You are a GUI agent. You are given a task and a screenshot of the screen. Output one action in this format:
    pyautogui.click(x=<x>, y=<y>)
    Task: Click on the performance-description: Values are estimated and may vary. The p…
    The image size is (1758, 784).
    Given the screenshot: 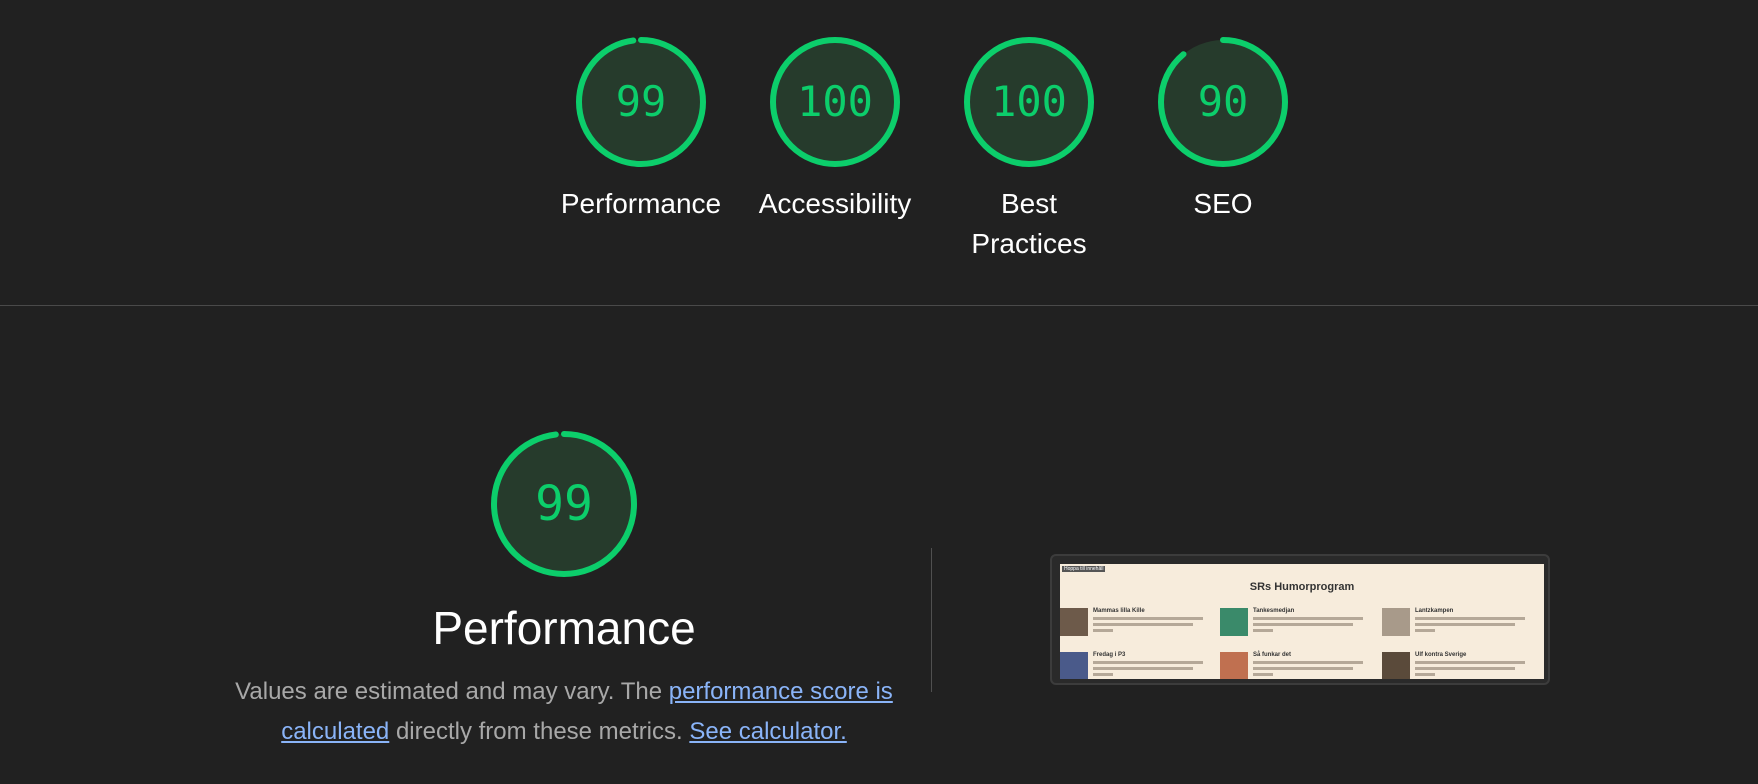 What is the action you would take?
    pyautogui.click(x=564, y=712)
    